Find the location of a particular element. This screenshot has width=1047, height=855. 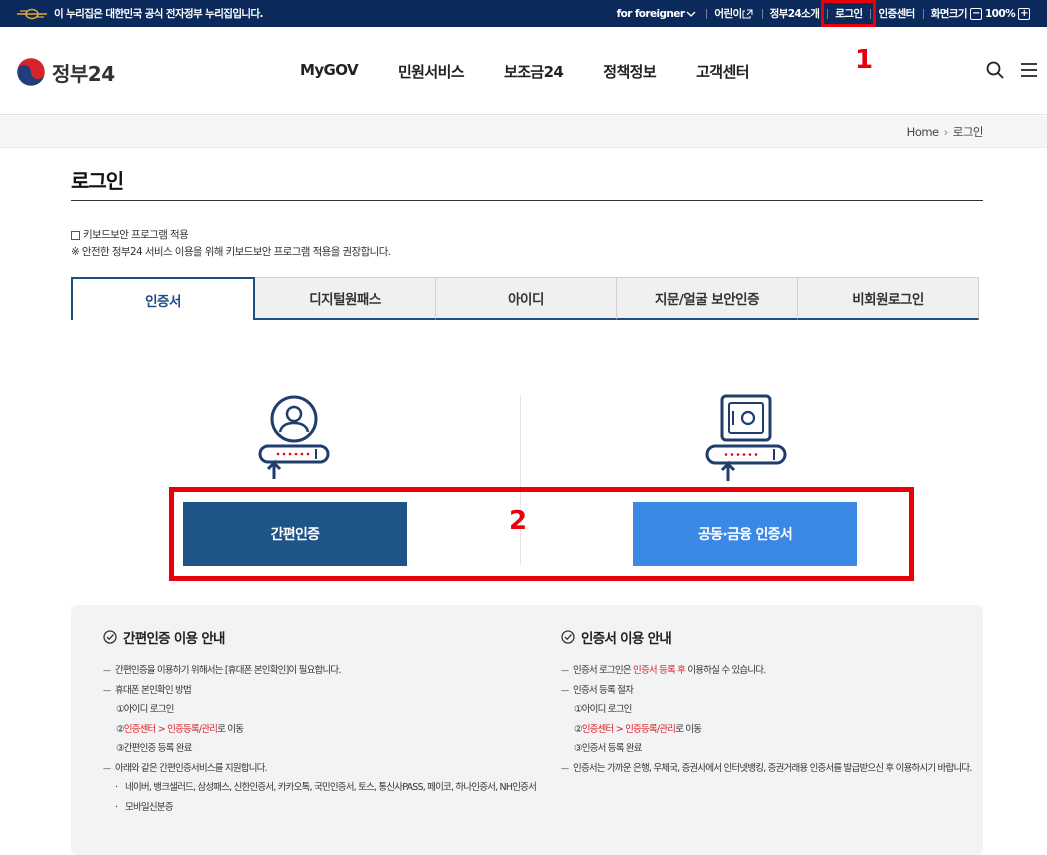

simple-auth-illustration is located at coordinates (294, 440).